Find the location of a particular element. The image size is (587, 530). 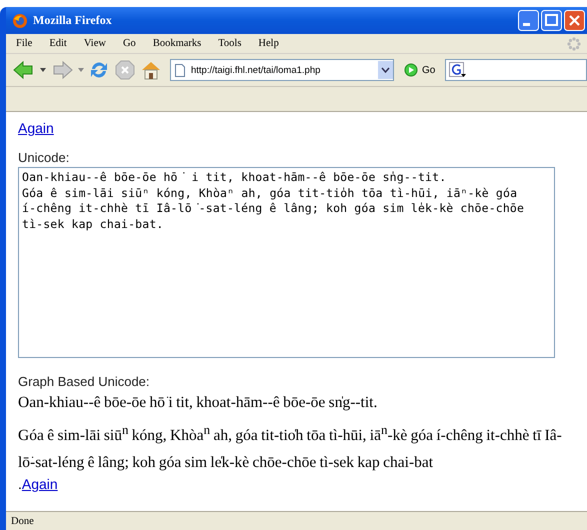

menu-item: Tools is located at coordinates (230, 43).